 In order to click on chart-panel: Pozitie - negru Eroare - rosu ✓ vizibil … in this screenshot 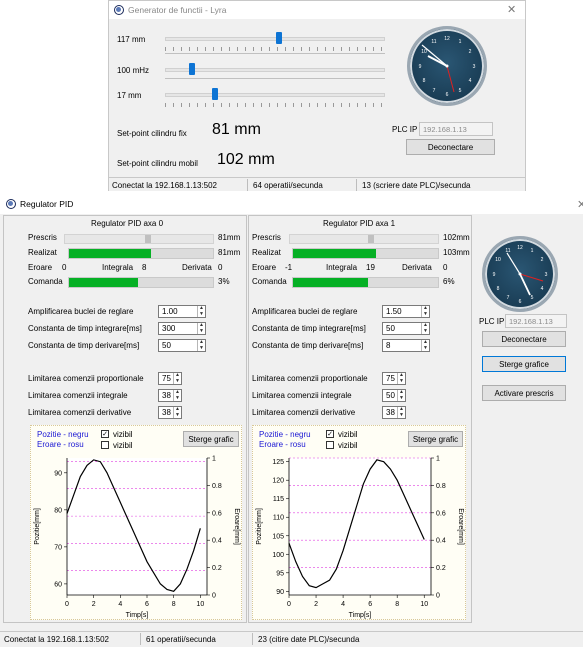, I will do `click(359, 522)`.